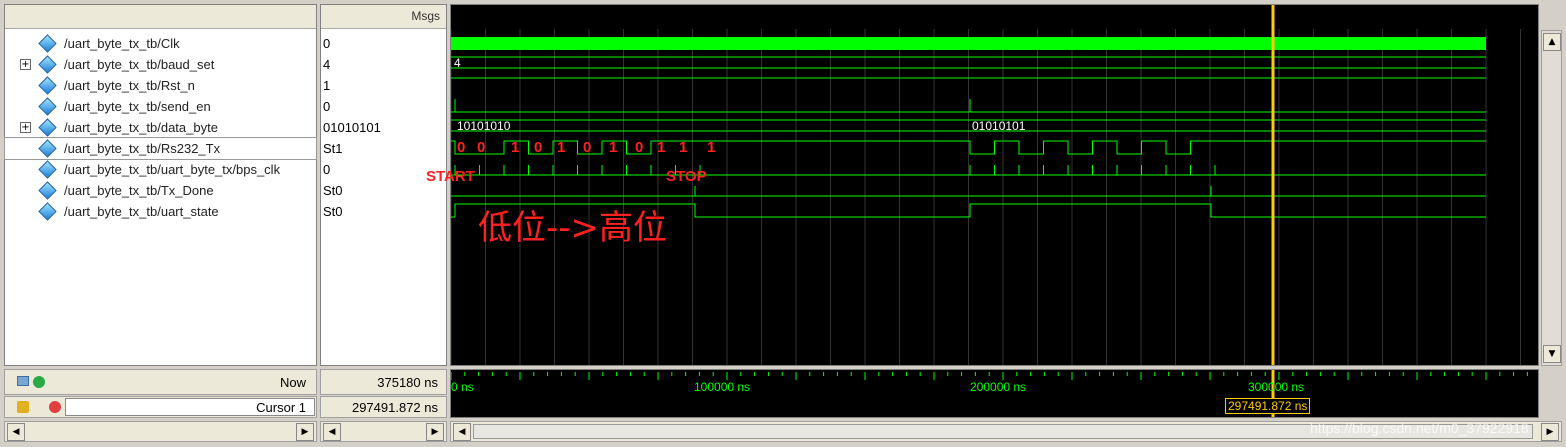 This screenshot has height=447, width=1566. I want to click on signal-row: /uart_byte_tx_tb/uart_byte_tx/bps_clk, so click(160, 169).